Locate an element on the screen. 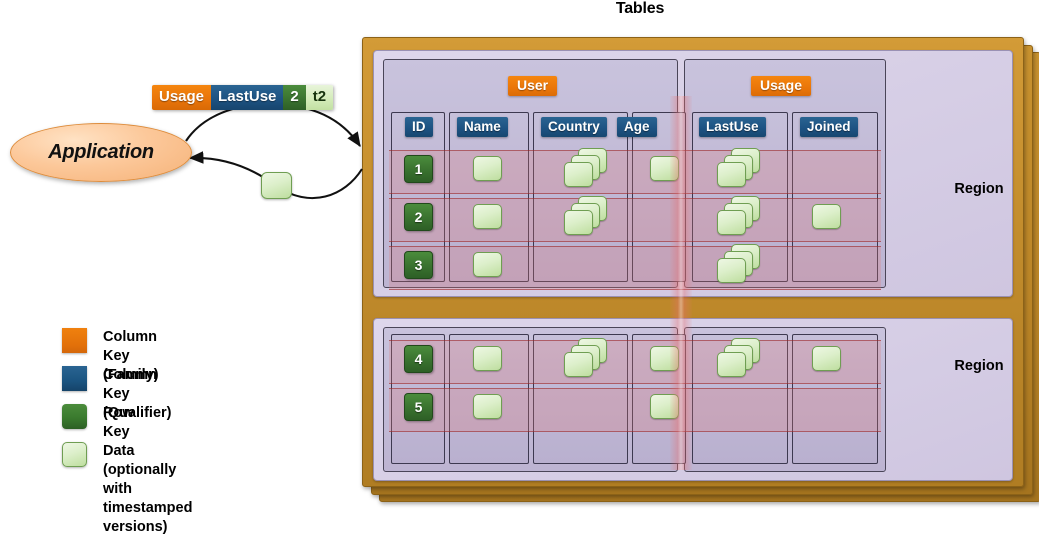  query-key-version: t2 is located at coordinates (319, 97).